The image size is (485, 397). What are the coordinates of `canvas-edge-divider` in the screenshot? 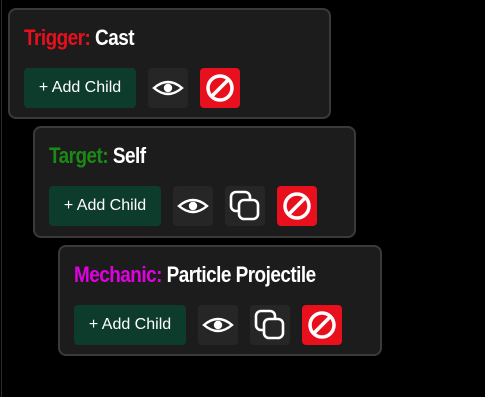 It's located at (1, 198).